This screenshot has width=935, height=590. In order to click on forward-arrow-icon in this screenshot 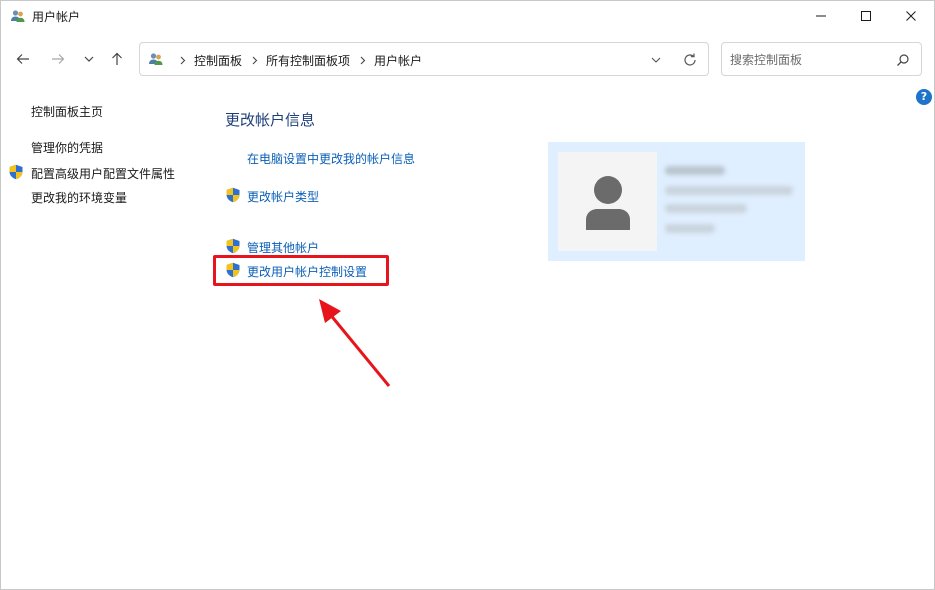, I will do `click(58, 59)`.